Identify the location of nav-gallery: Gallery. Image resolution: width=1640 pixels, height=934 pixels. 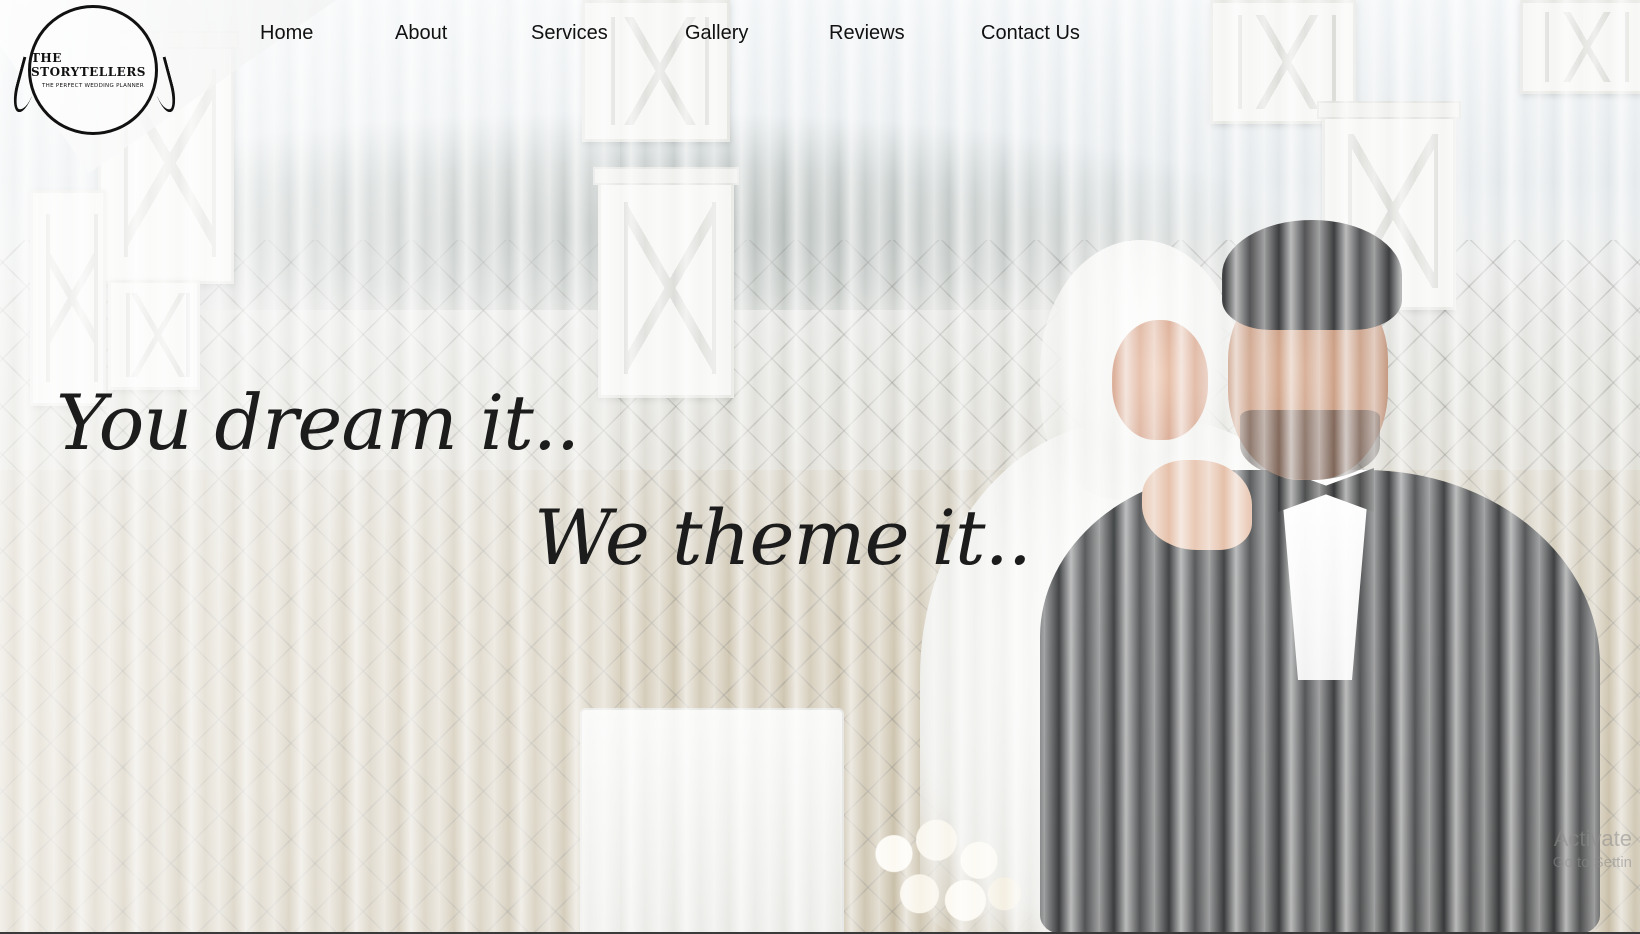
(716, 33).